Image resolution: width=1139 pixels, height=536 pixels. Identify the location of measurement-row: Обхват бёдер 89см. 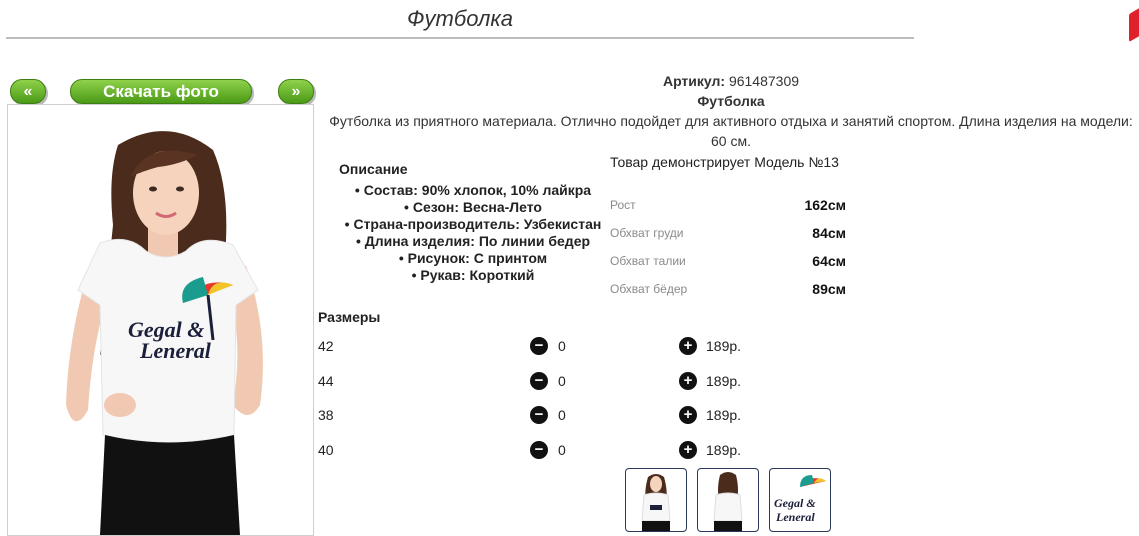
(728, 289).